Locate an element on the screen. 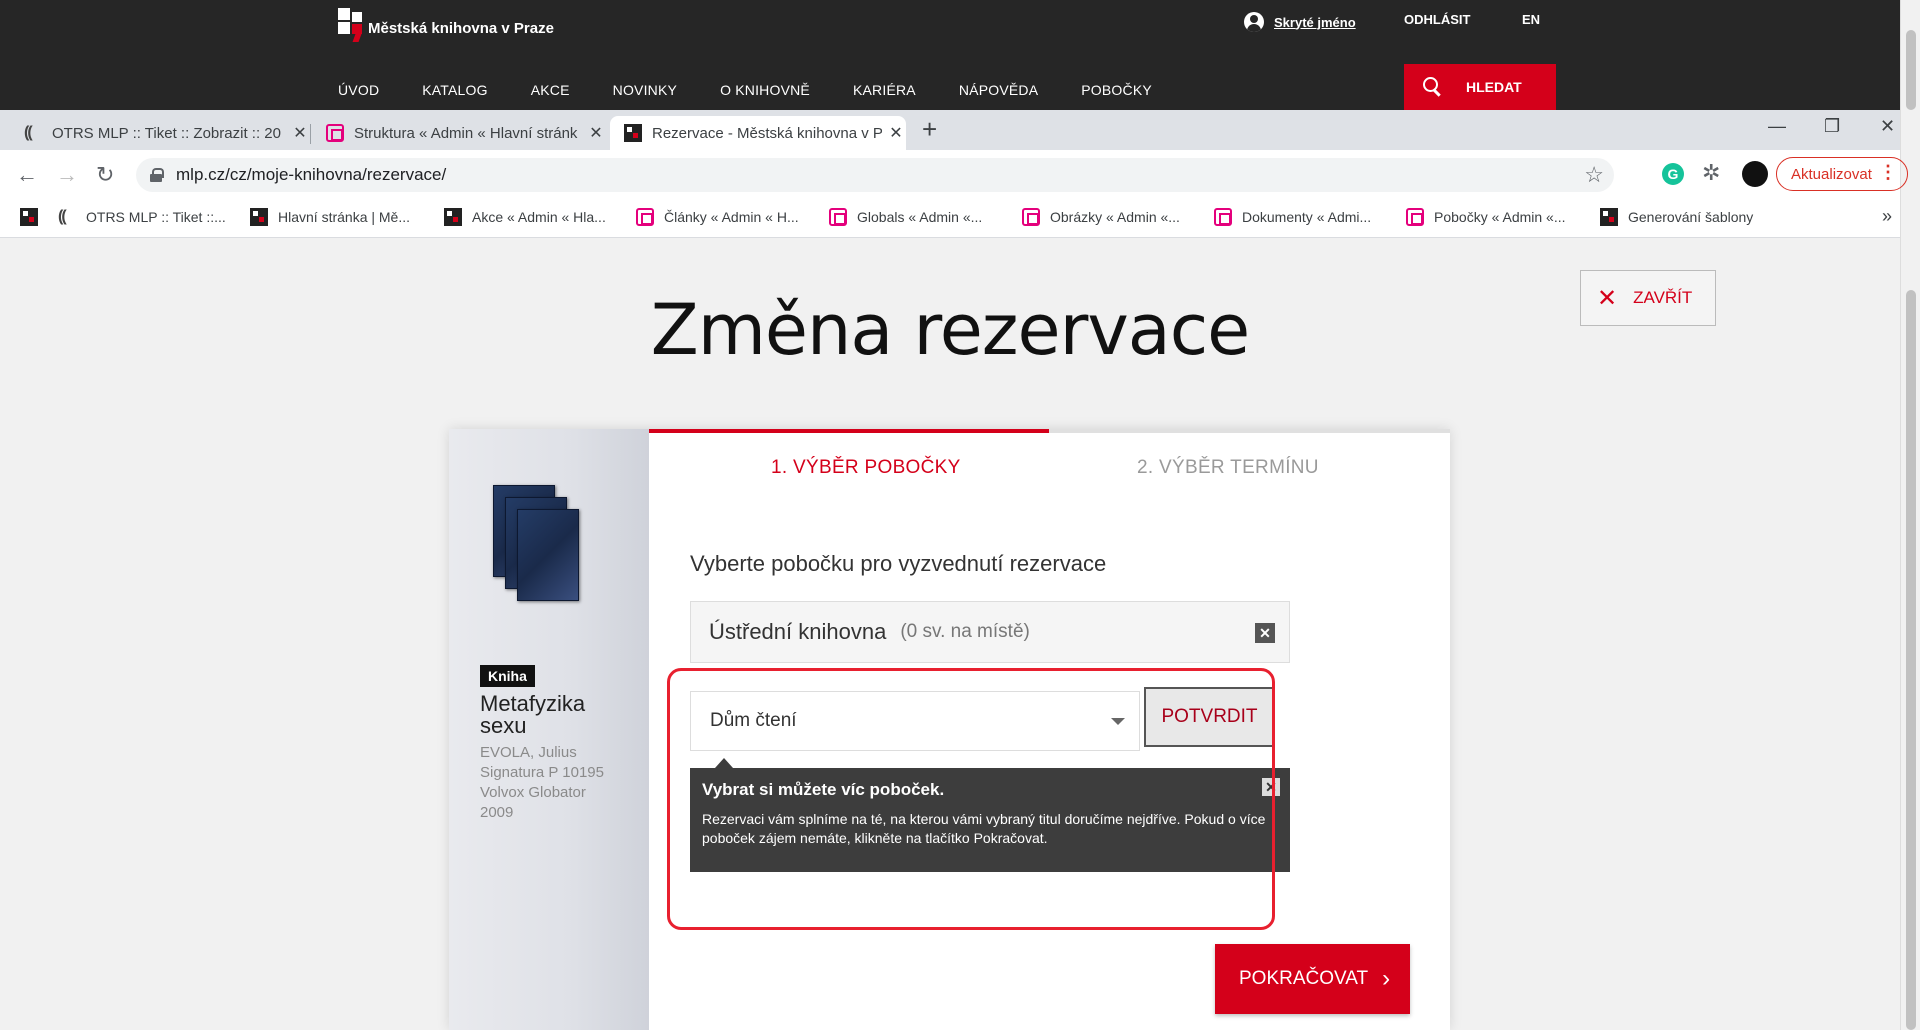  book-cover-image is located at coordinates (536, 545).